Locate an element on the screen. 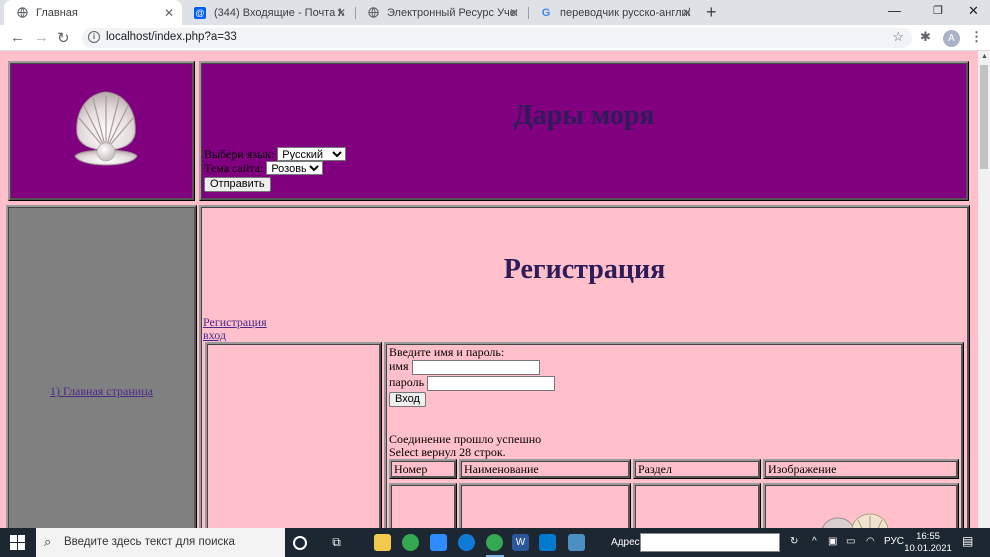 The width and height of the screenshot is (990, 557). clock: 16:55 10.01.2021 is located at coordinates (928, 543).